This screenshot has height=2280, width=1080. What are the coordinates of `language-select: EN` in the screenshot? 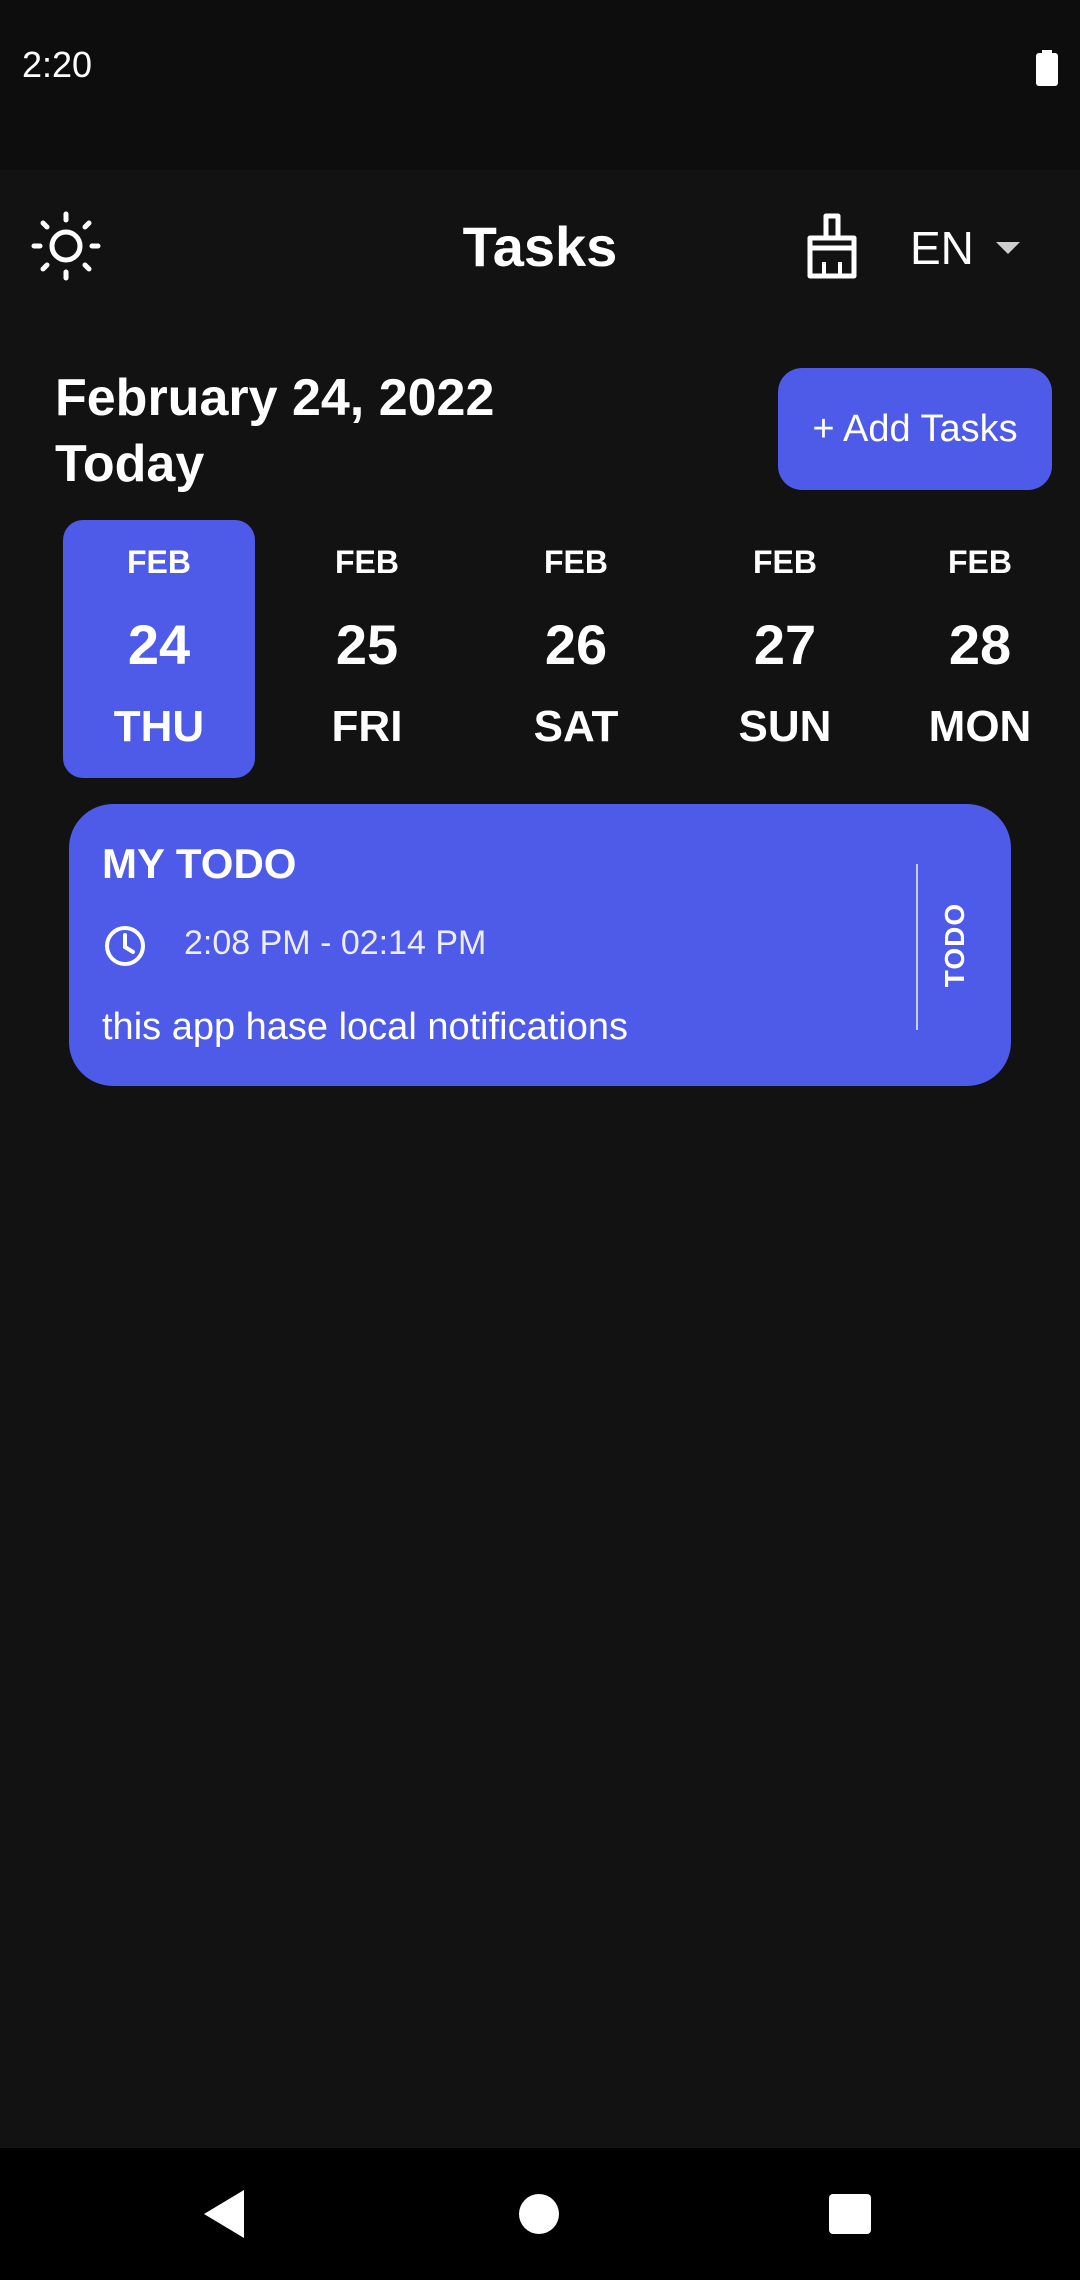 It's located at (965, 248).